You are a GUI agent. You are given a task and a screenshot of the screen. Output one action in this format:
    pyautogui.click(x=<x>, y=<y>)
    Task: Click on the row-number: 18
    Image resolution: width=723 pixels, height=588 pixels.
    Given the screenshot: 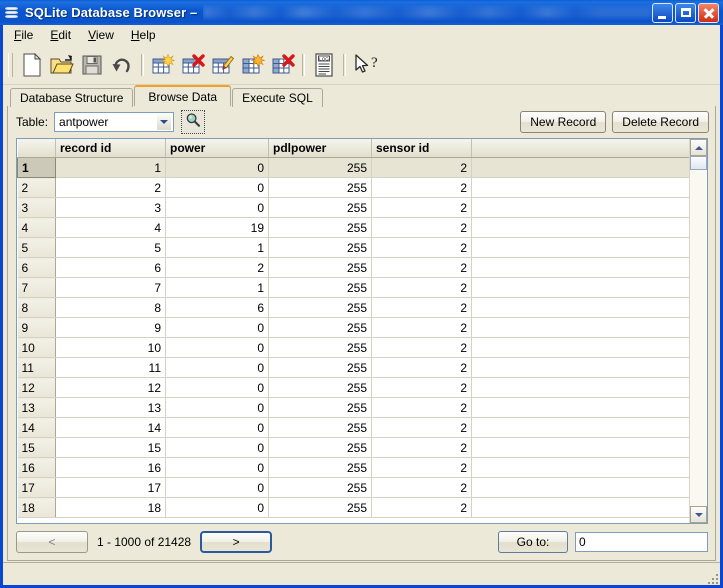 What is the action you would take?
    pyautogui.click(x=36, y=507)
    